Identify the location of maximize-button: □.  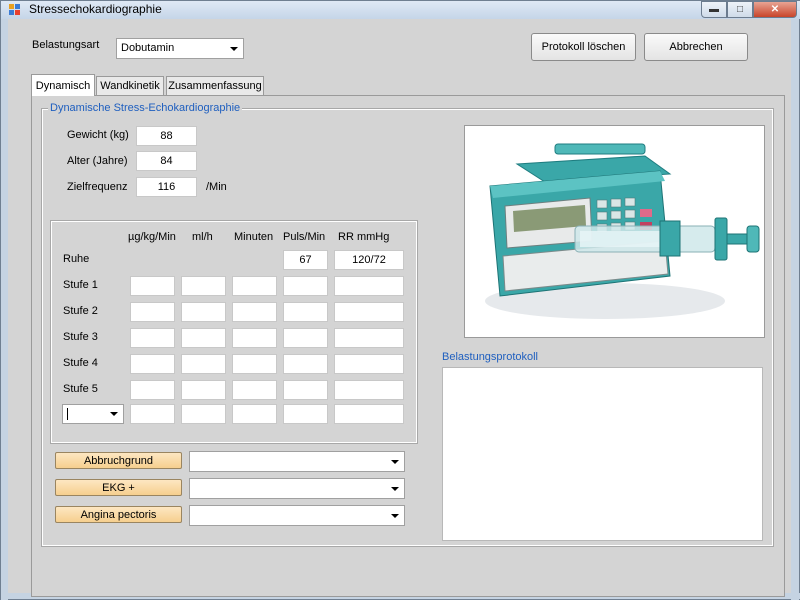
(740, 9).